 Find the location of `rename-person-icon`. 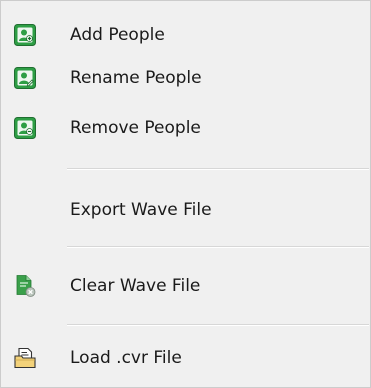

rename-person-icon is located at coordinates (25, 78).